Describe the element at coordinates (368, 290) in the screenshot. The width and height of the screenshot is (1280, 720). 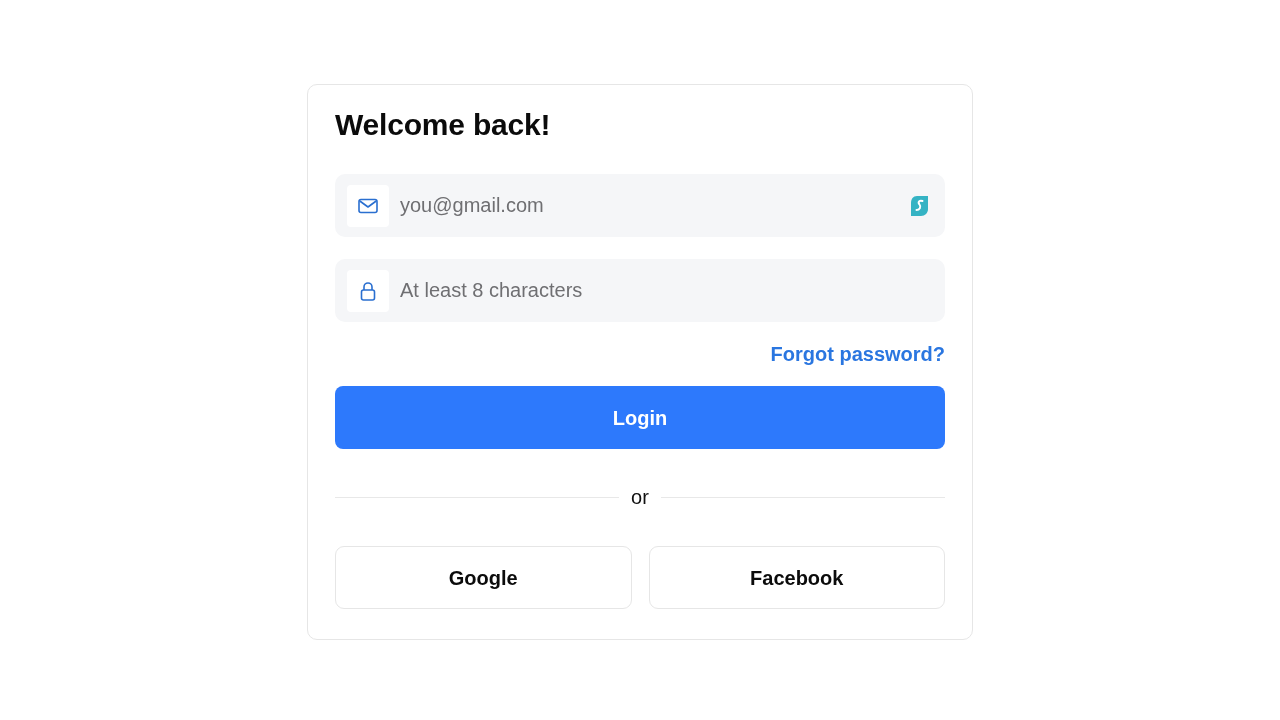
I see `padlock-icon` at that location.